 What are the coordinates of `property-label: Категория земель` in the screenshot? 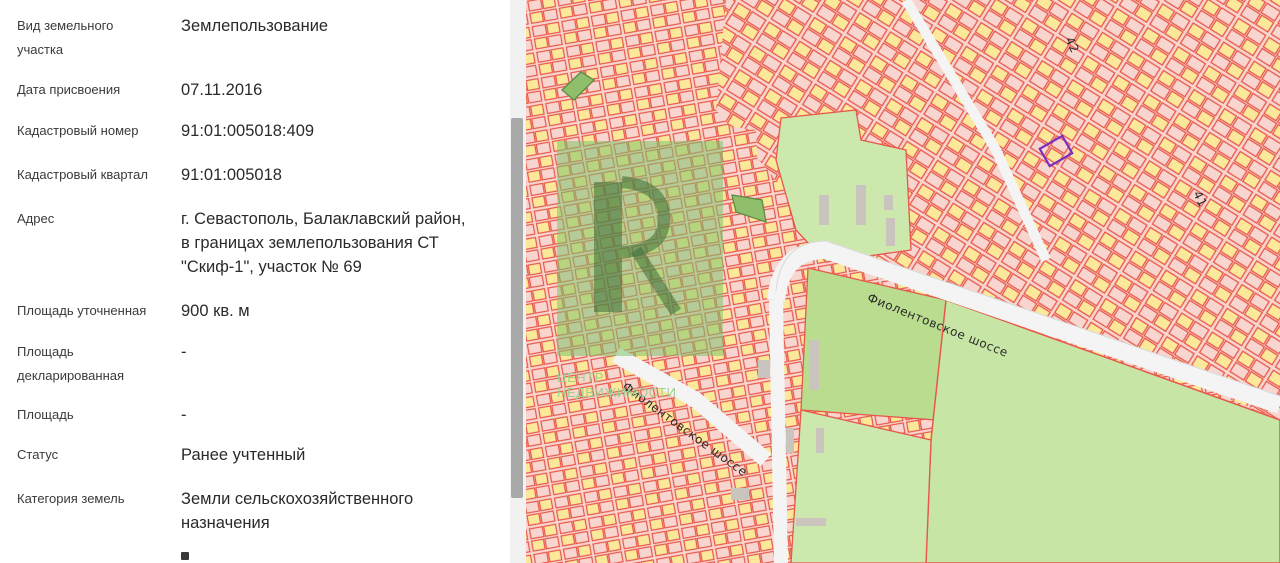 It's located at (71, 498).